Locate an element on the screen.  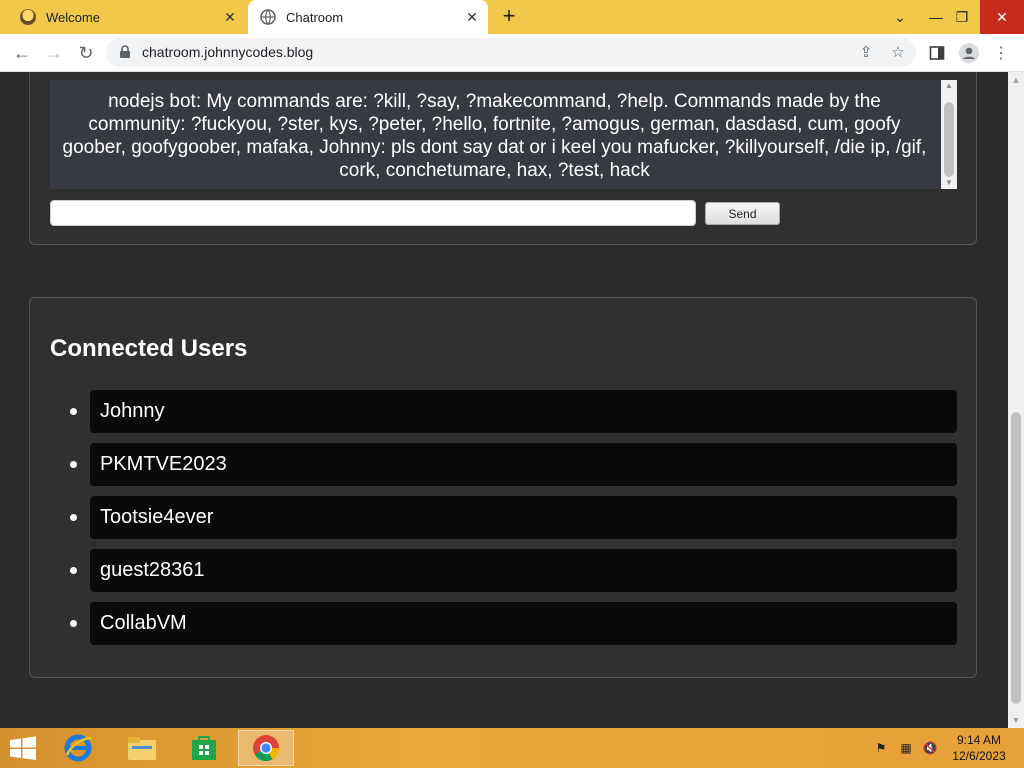
profile-avatar-icon is located at coordinates (969, 53).